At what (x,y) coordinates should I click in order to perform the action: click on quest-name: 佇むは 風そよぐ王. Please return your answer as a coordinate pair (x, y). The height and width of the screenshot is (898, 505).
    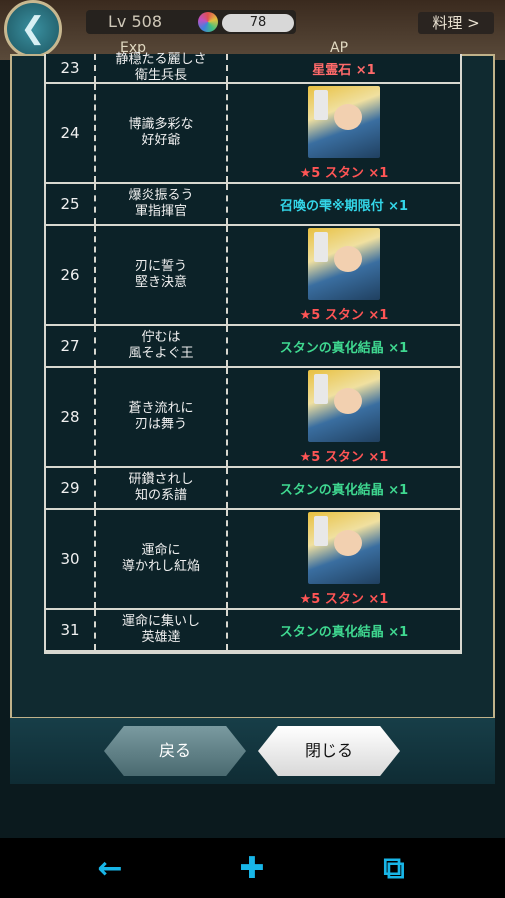
    Looking at the image, I should click on (162, 346).